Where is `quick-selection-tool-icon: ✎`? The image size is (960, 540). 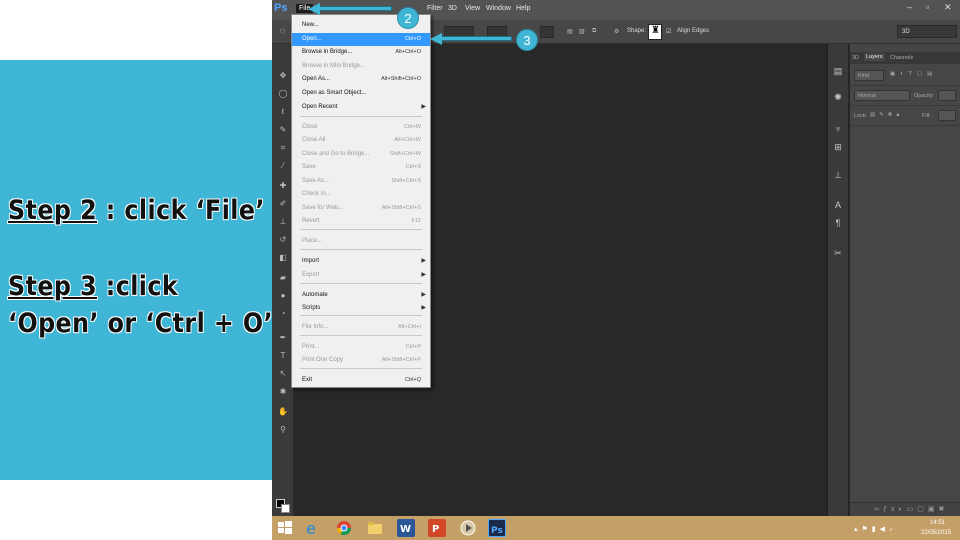
quick-selection-tool-icon: ✎ is located at coordinates (283, 130).